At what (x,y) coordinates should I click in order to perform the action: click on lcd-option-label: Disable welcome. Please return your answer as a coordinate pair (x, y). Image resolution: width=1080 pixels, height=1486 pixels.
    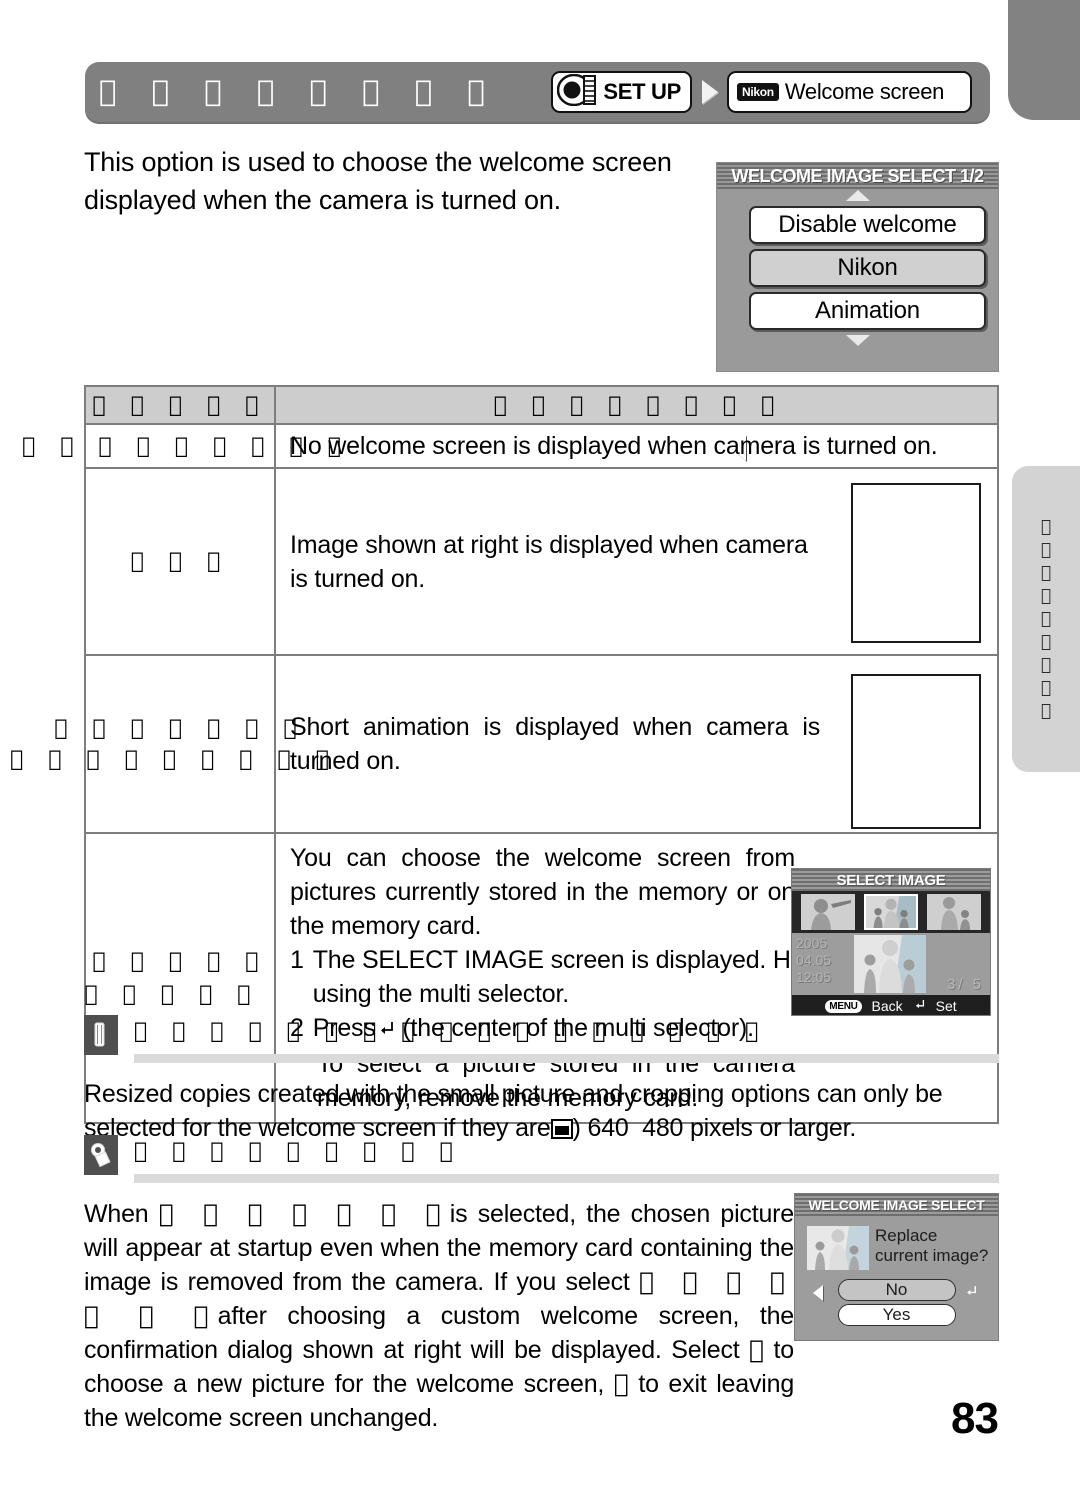
    Looking at the image, I should click on (867, 224).